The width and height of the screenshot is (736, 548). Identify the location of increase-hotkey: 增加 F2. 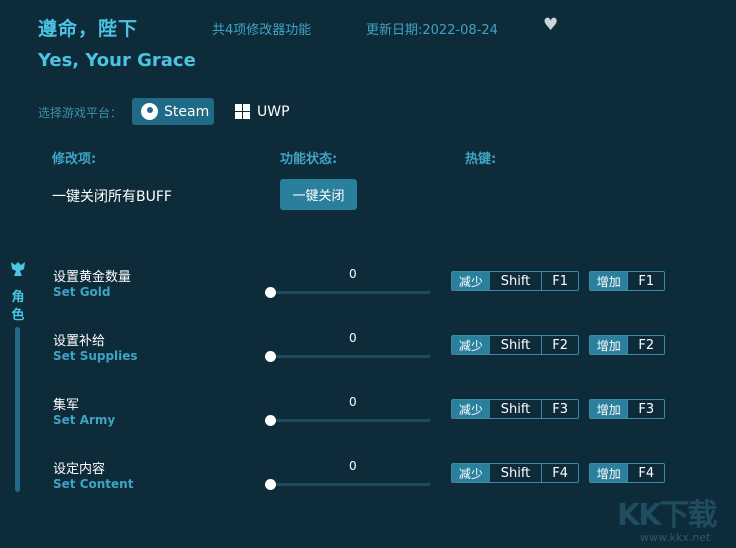
(627, 345).